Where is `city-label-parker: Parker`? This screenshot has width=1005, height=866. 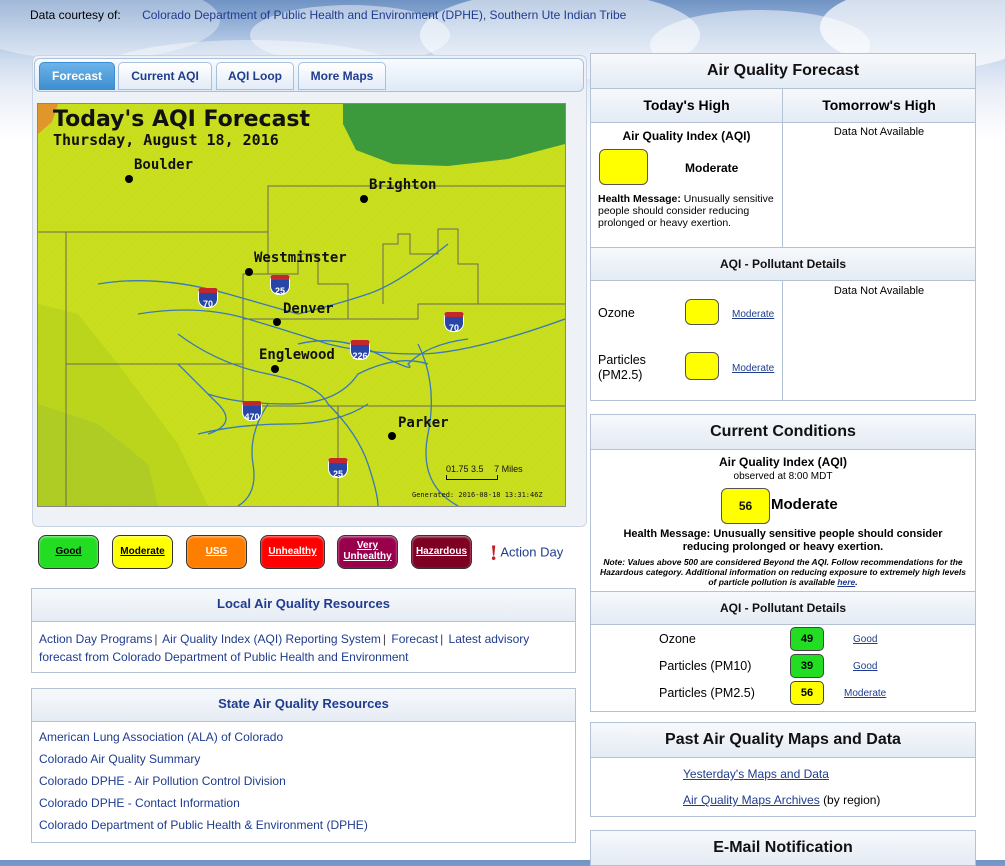
city-label-parker: Parker is located at coordinates (423, 423).